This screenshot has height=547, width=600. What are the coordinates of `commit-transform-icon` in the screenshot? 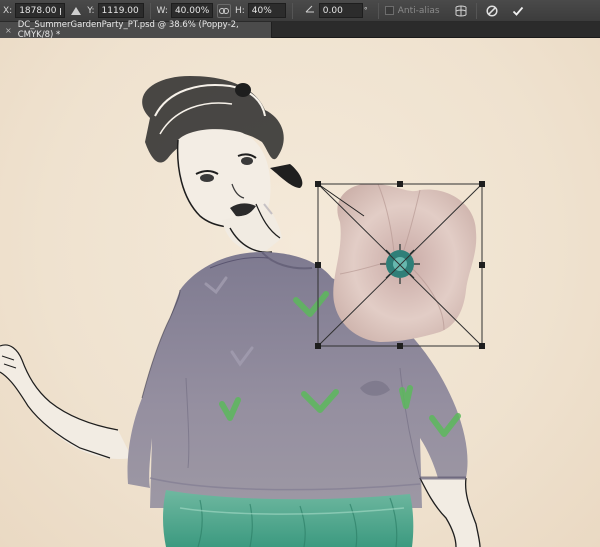 It's located at (518, 11).